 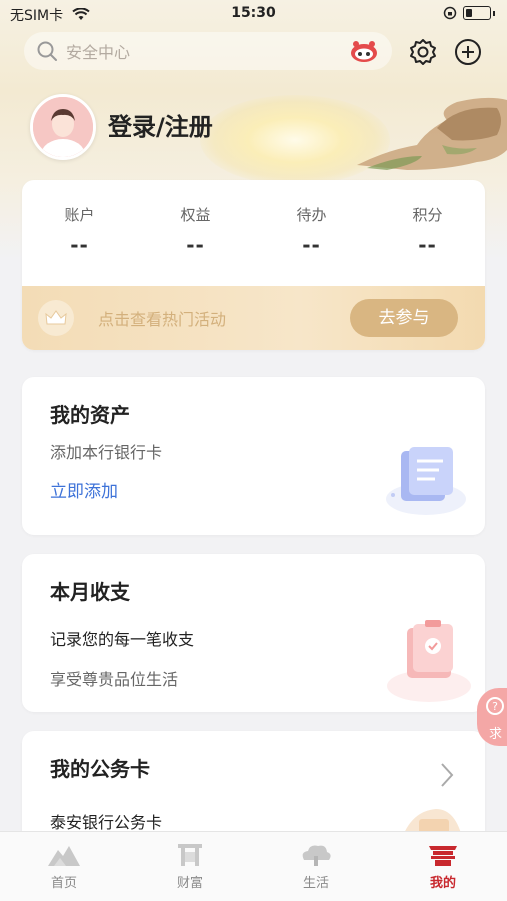 What do you see at coordinates (429, 661) in the screenshot?
I see `clipboard-illustration-icon` at bounding box center [429, 661].